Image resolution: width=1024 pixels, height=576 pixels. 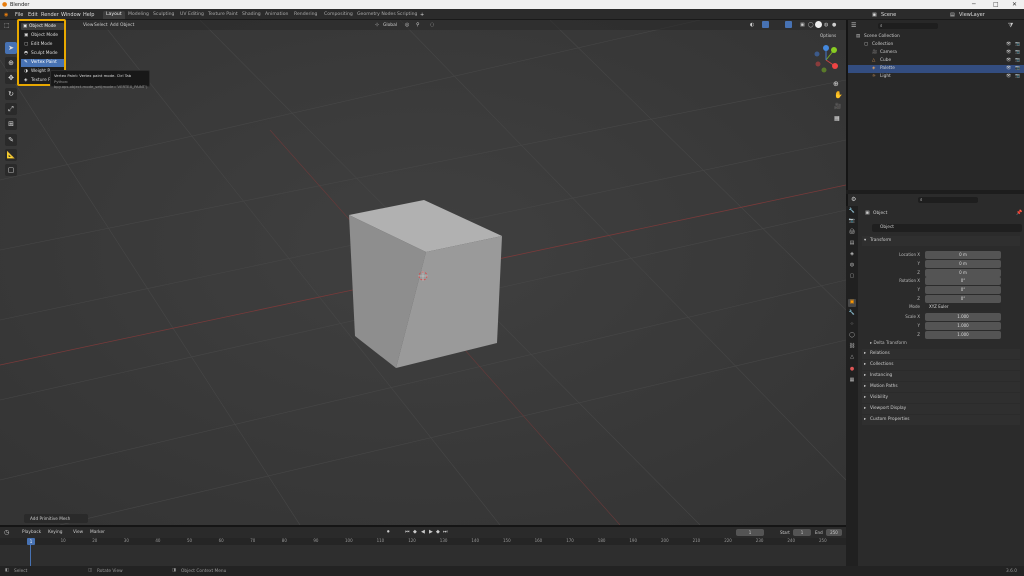 What do you see at coordinates (963, 335) in the screenshot?
I see `scale-z-field: 1.000` at bounding box center [963, 335].